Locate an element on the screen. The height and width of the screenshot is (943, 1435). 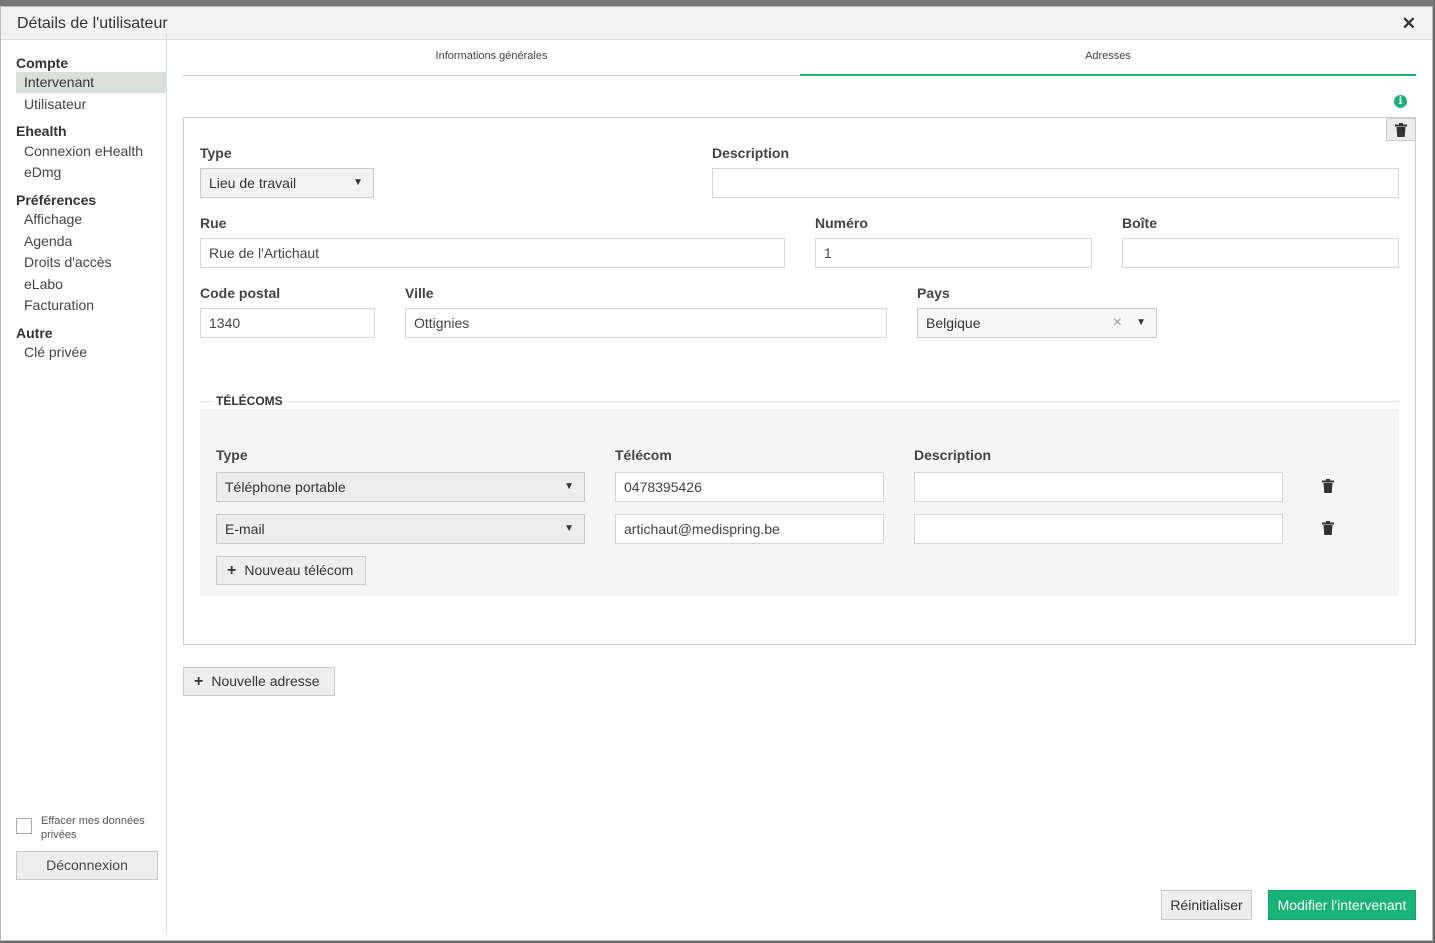
address-type-select: Lieu de travail ▼ is located at coordinates (287, 183).